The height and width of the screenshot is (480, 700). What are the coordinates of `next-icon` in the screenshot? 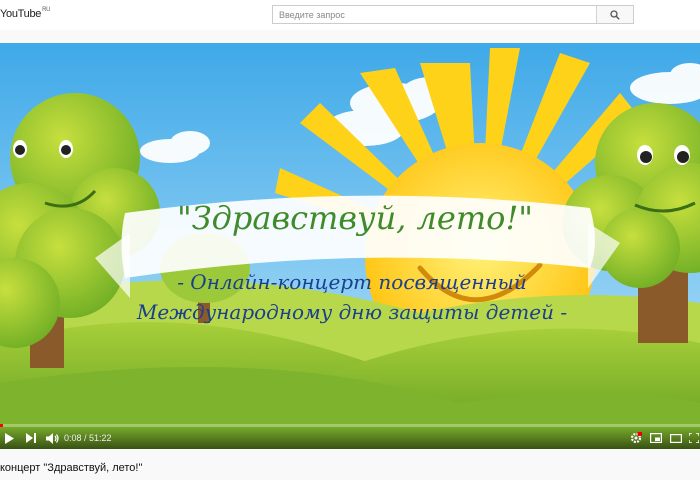 It's located at (31, 438).